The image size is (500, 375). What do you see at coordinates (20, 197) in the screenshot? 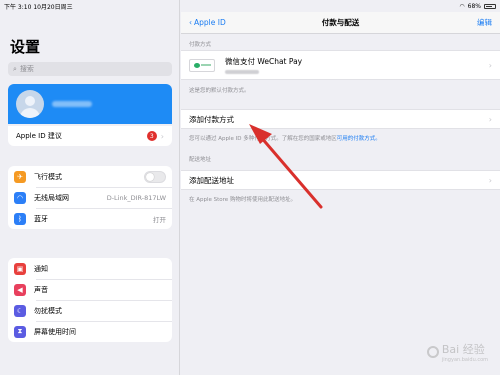
I see `wifi-icon: ◠` at bounding box center [20, 197].